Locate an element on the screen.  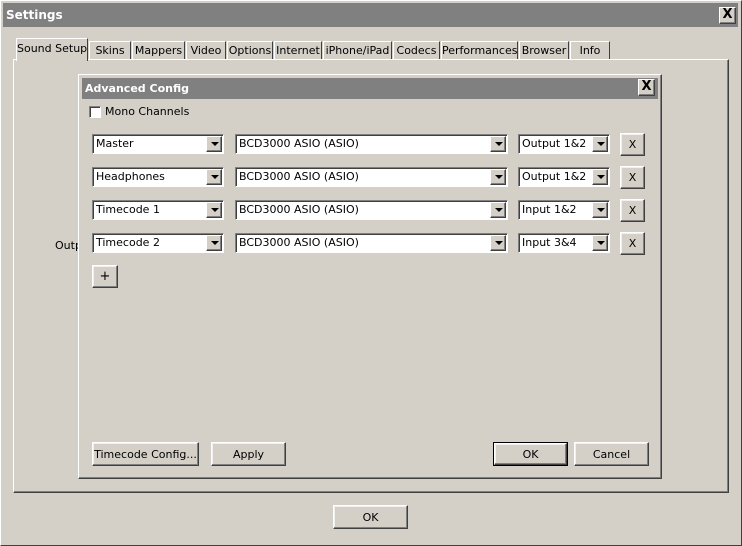
window-title: Settings is located at coordinates (34, 15).